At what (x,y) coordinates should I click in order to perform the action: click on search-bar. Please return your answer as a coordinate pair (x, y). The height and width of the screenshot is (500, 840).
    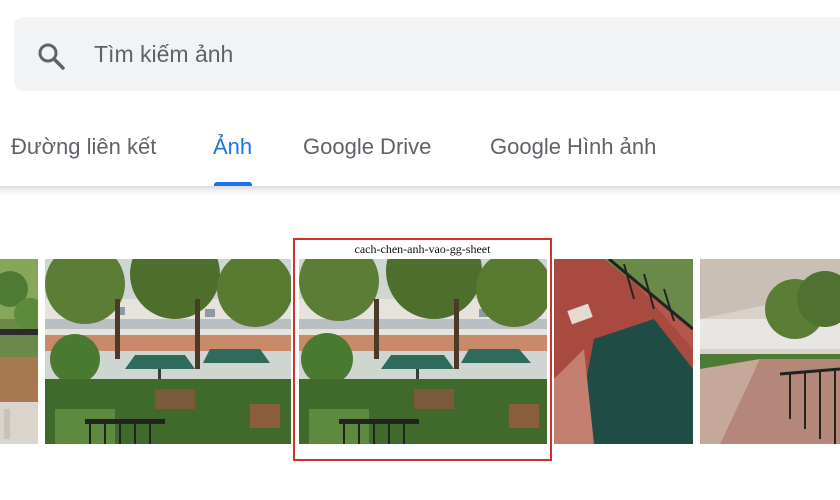
    Looking at the image, I should click on (427, 54).